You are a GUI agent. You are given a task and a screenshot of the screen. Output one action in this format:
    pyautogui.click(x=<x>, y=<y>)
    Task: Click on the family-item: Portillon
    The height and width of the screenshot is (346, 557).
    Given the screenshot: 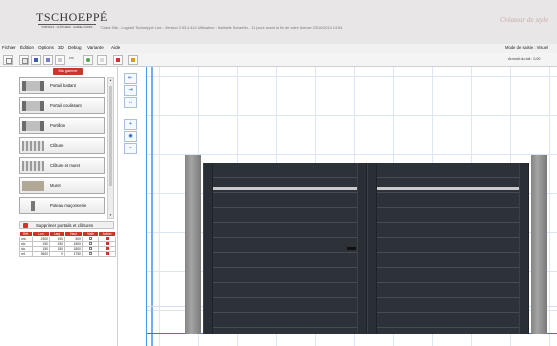 What is the action you would take?
    pyautogui.click(x=62, y=125)
    